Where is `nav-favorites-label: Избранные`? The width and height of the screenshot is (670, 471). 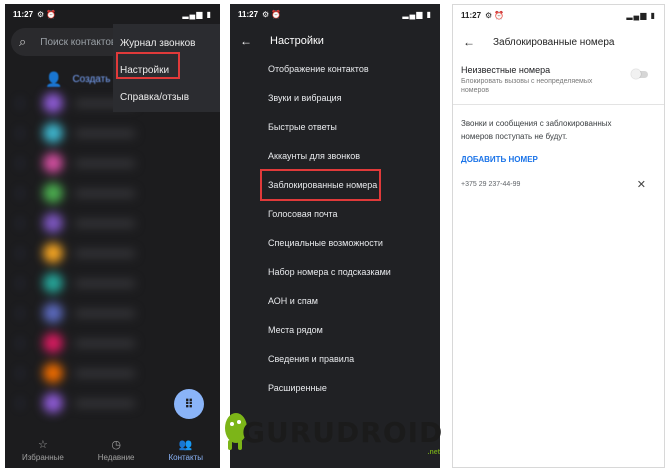 nav-favorites-label: Избранные is located at coordinates (42, 457).